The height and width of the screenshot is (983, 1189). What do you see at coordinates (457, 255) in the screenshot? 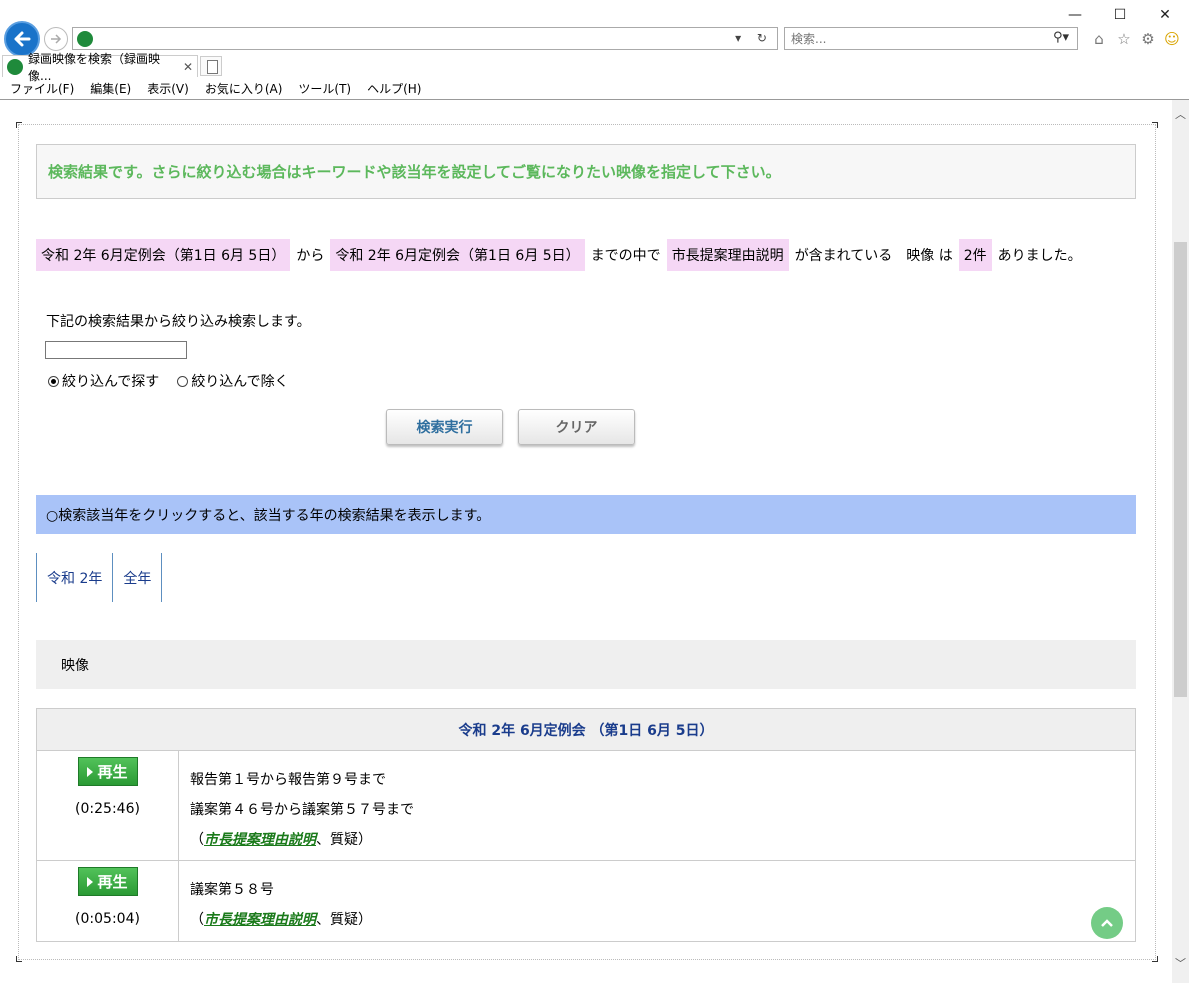
I see `summary-to: 令和 2年 6月定例会（第1日 6月 5日）` at bounding box center [457, 255].